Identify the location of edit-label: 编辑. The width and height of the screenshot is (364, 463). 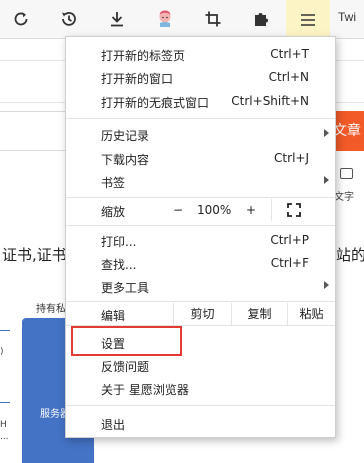
(113, 316).